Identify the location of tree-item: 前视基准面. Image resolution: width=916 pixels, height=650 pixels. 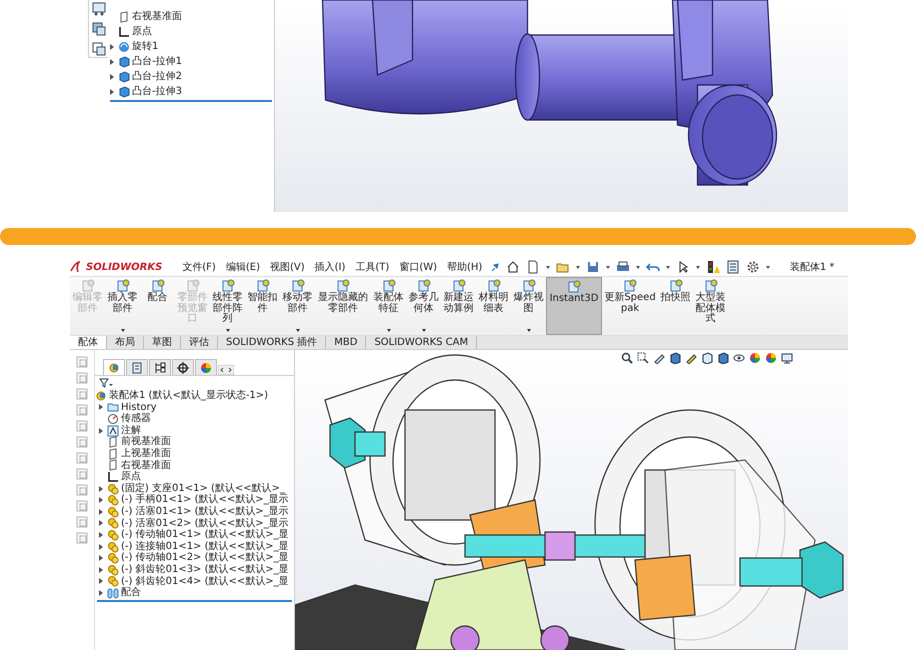
(194, 442).